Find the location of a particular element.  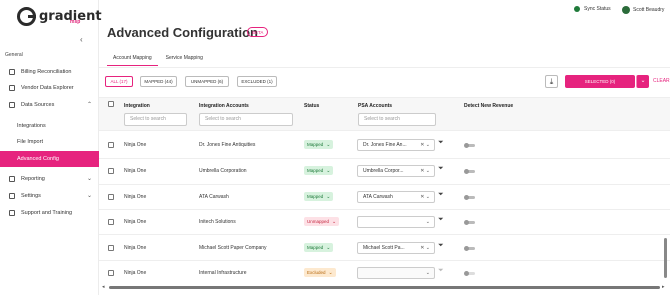

download-icon: ⤓ is located at coordinates (551, 81).